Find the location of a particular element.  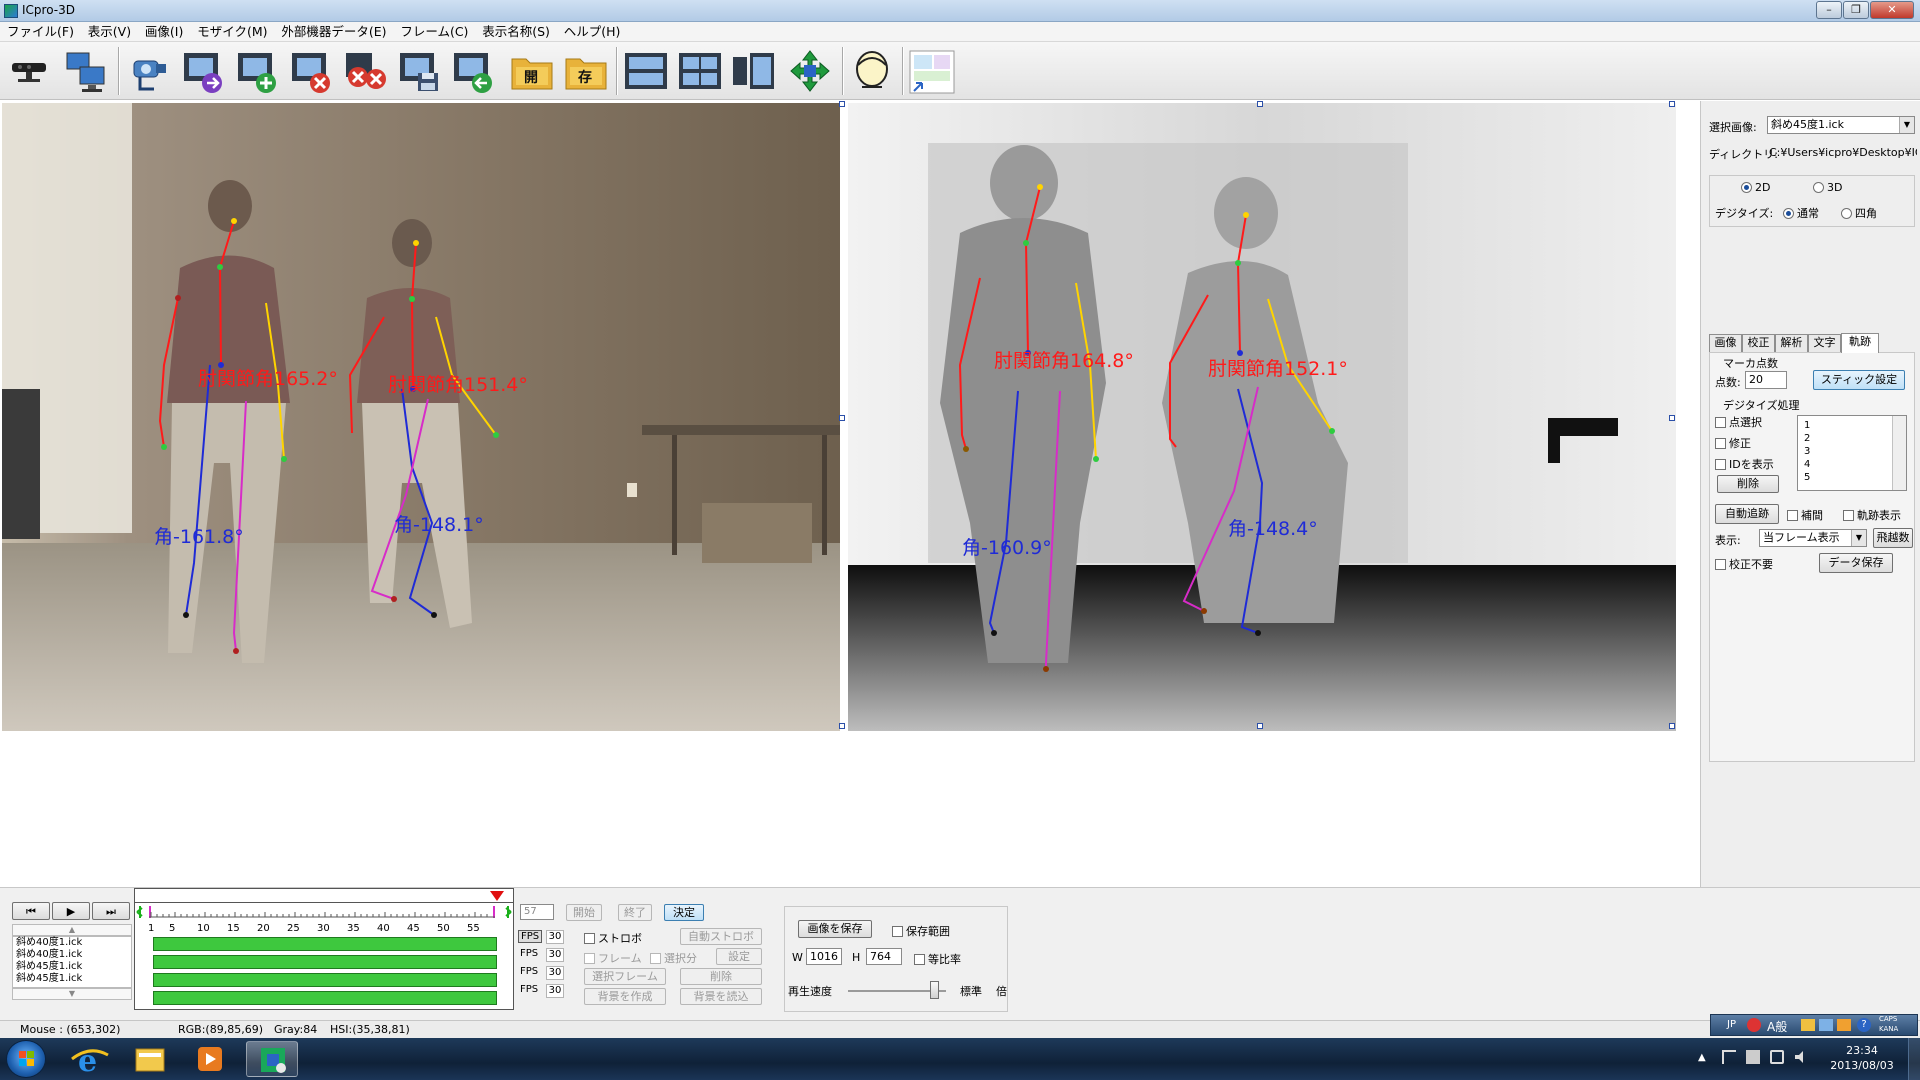

menu-external-data: 外部機器データ(E) is located at coordinates (333, 31).